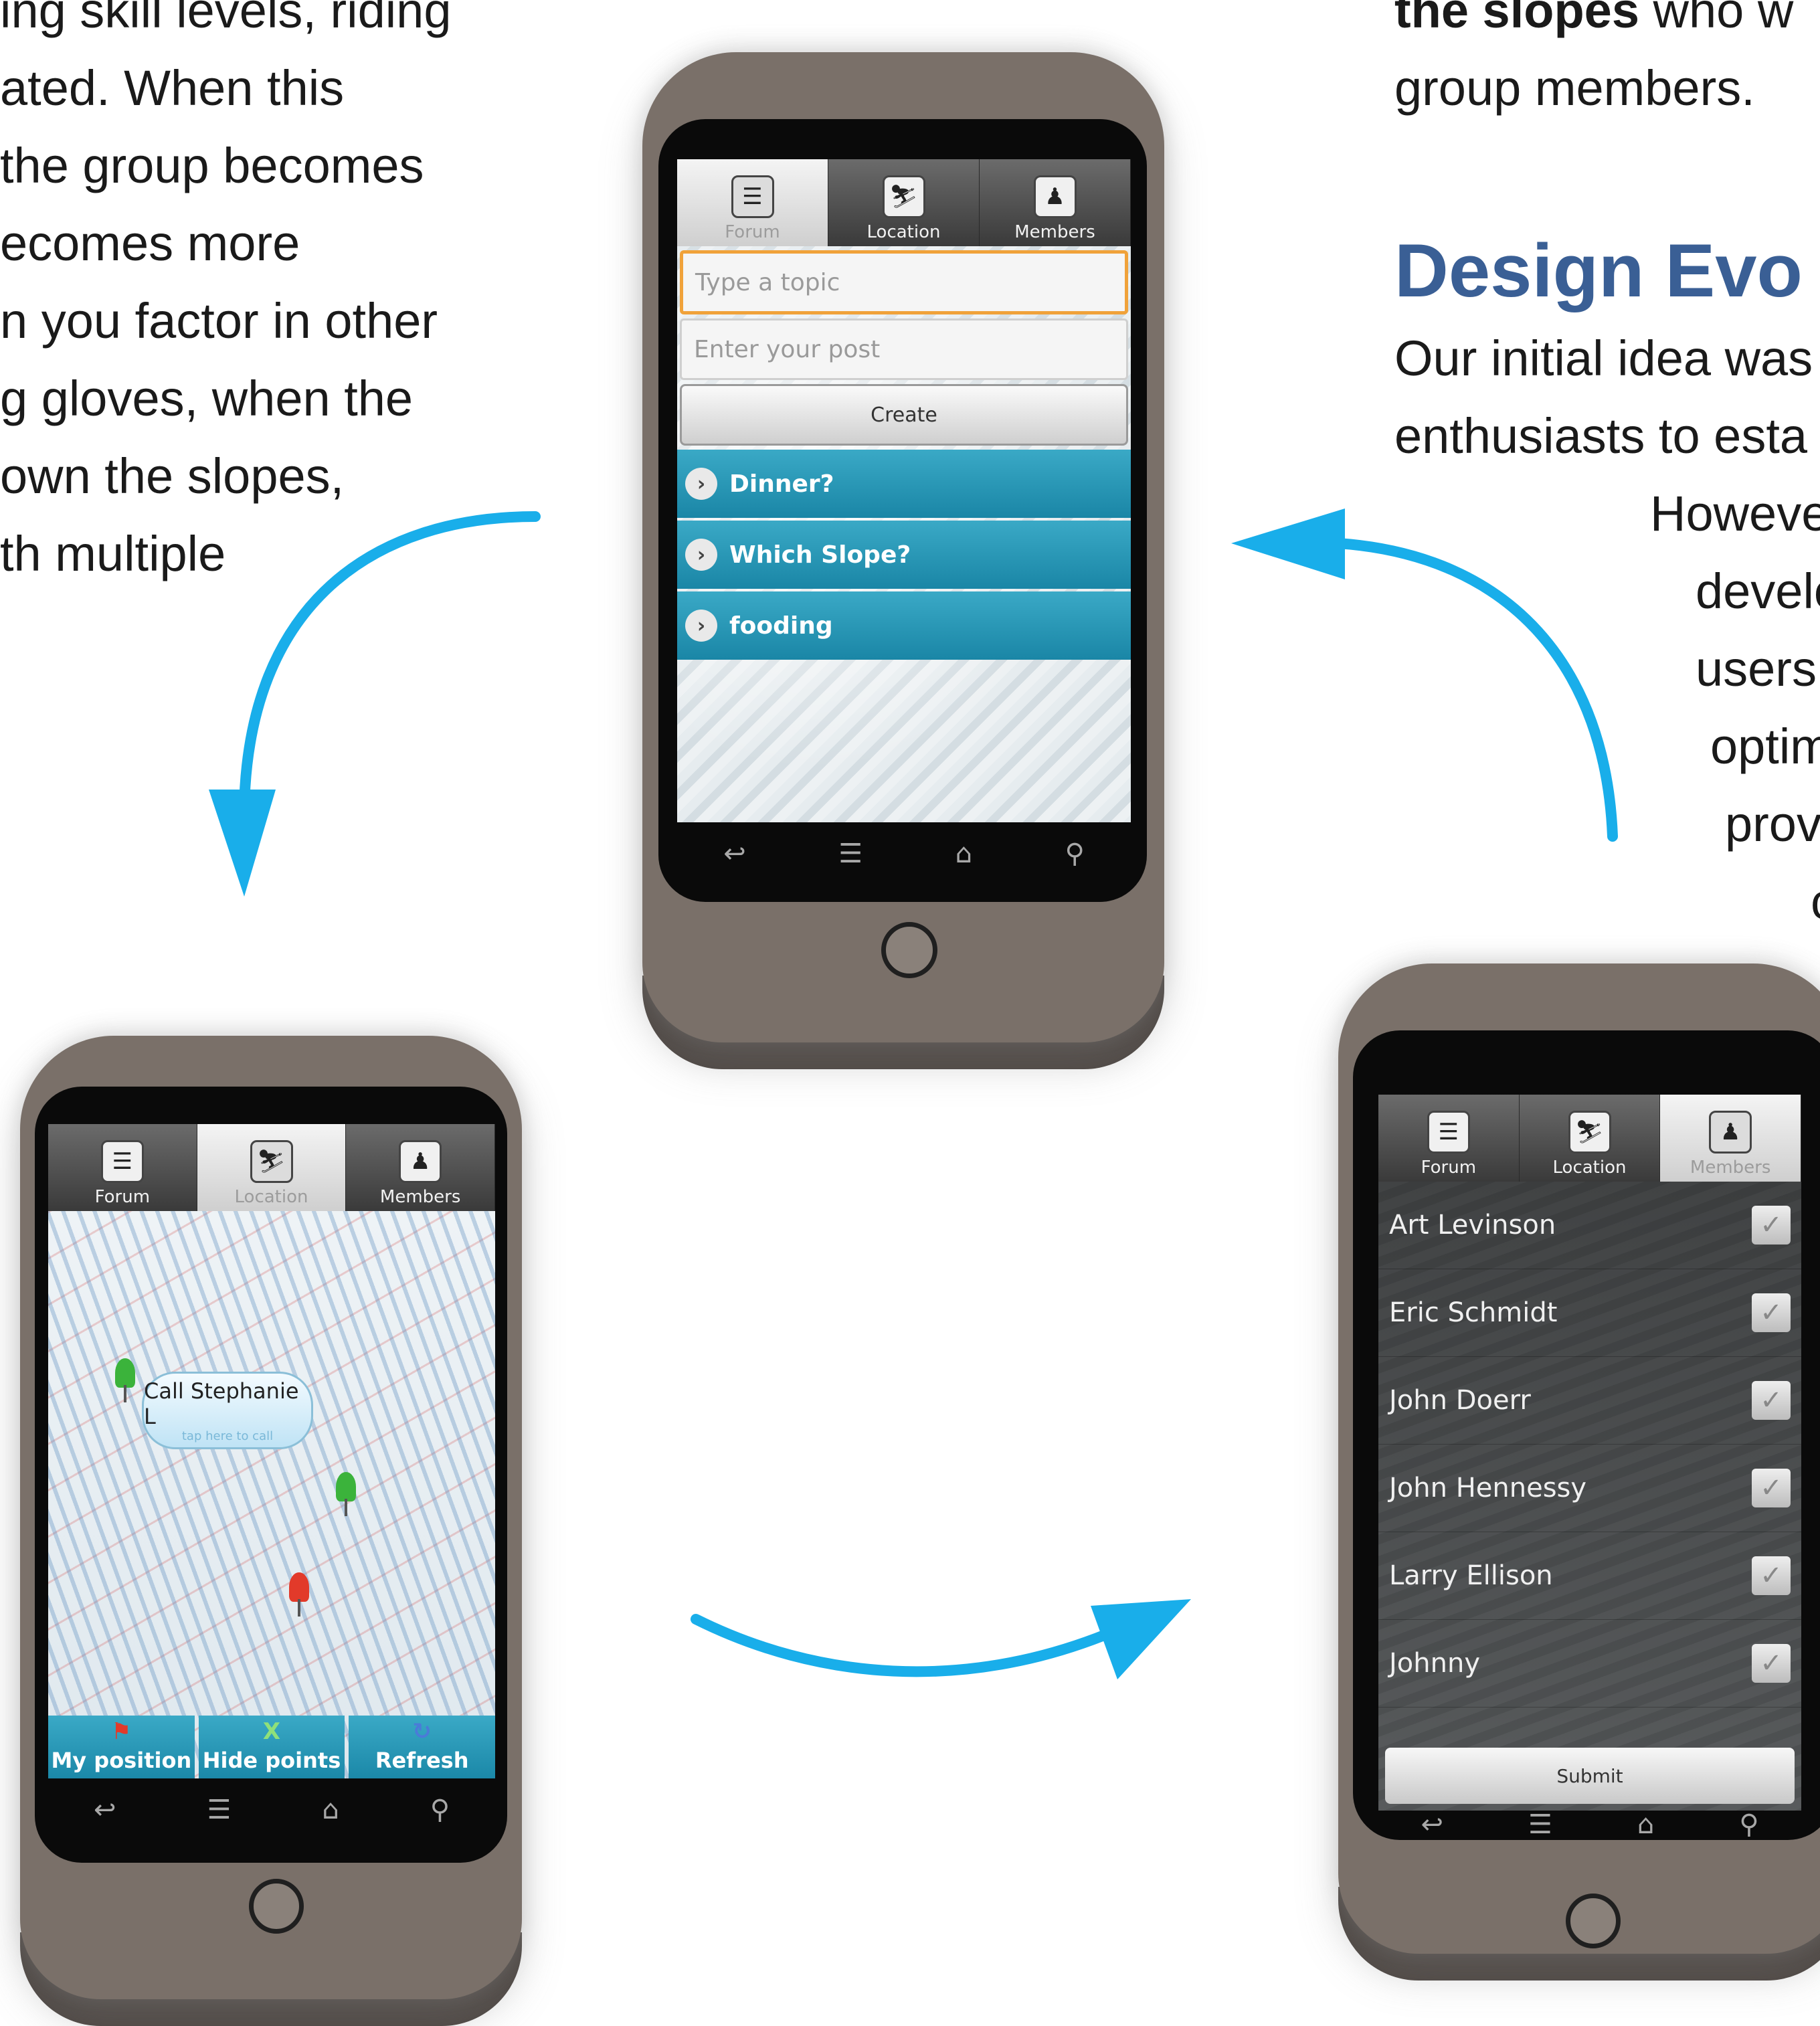 The height and width of the screenshot is (2026, 1820). What do you see at coordinates (390, 663) in the screenshot?
I see `arrow-top-left-curve` at bounding box center [390, 663].